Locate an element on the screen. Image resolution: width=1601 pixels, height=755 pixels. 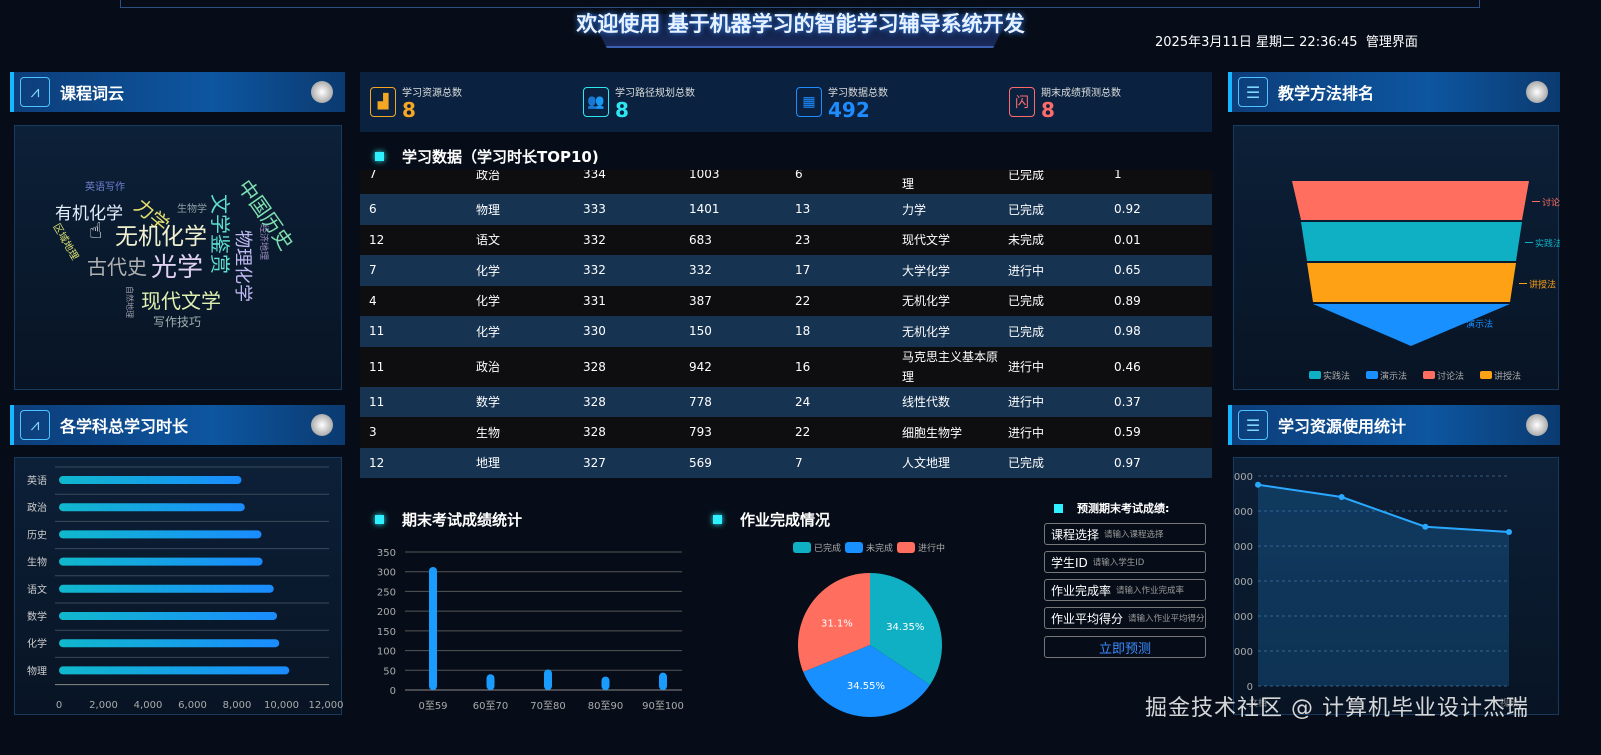
table-cell: 0.98 is located at coordinates (1127, 331).